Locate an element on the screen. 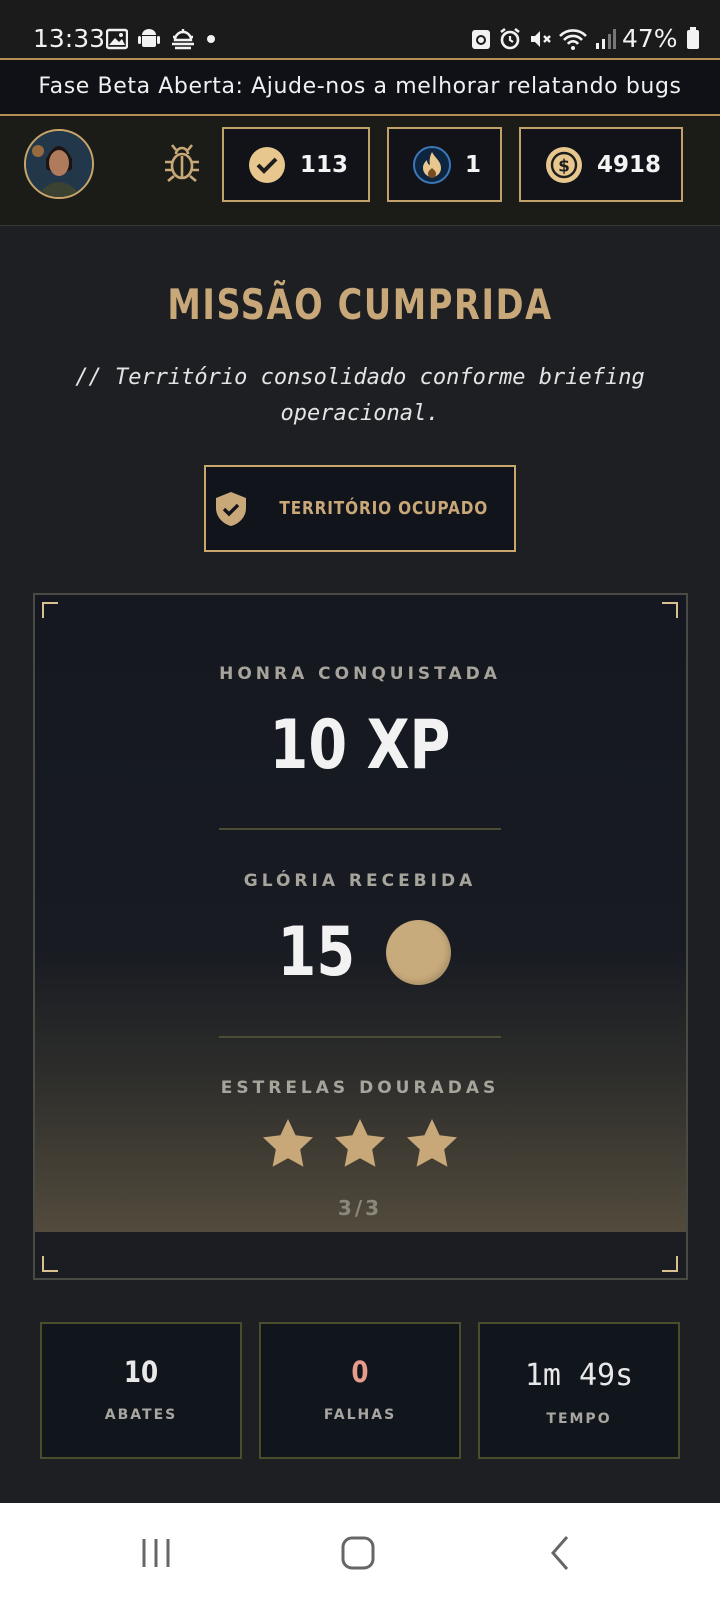 The height and width of the screenshot is (1600, 720). honor-value: 10 XP is located at coordinates (360, 745).